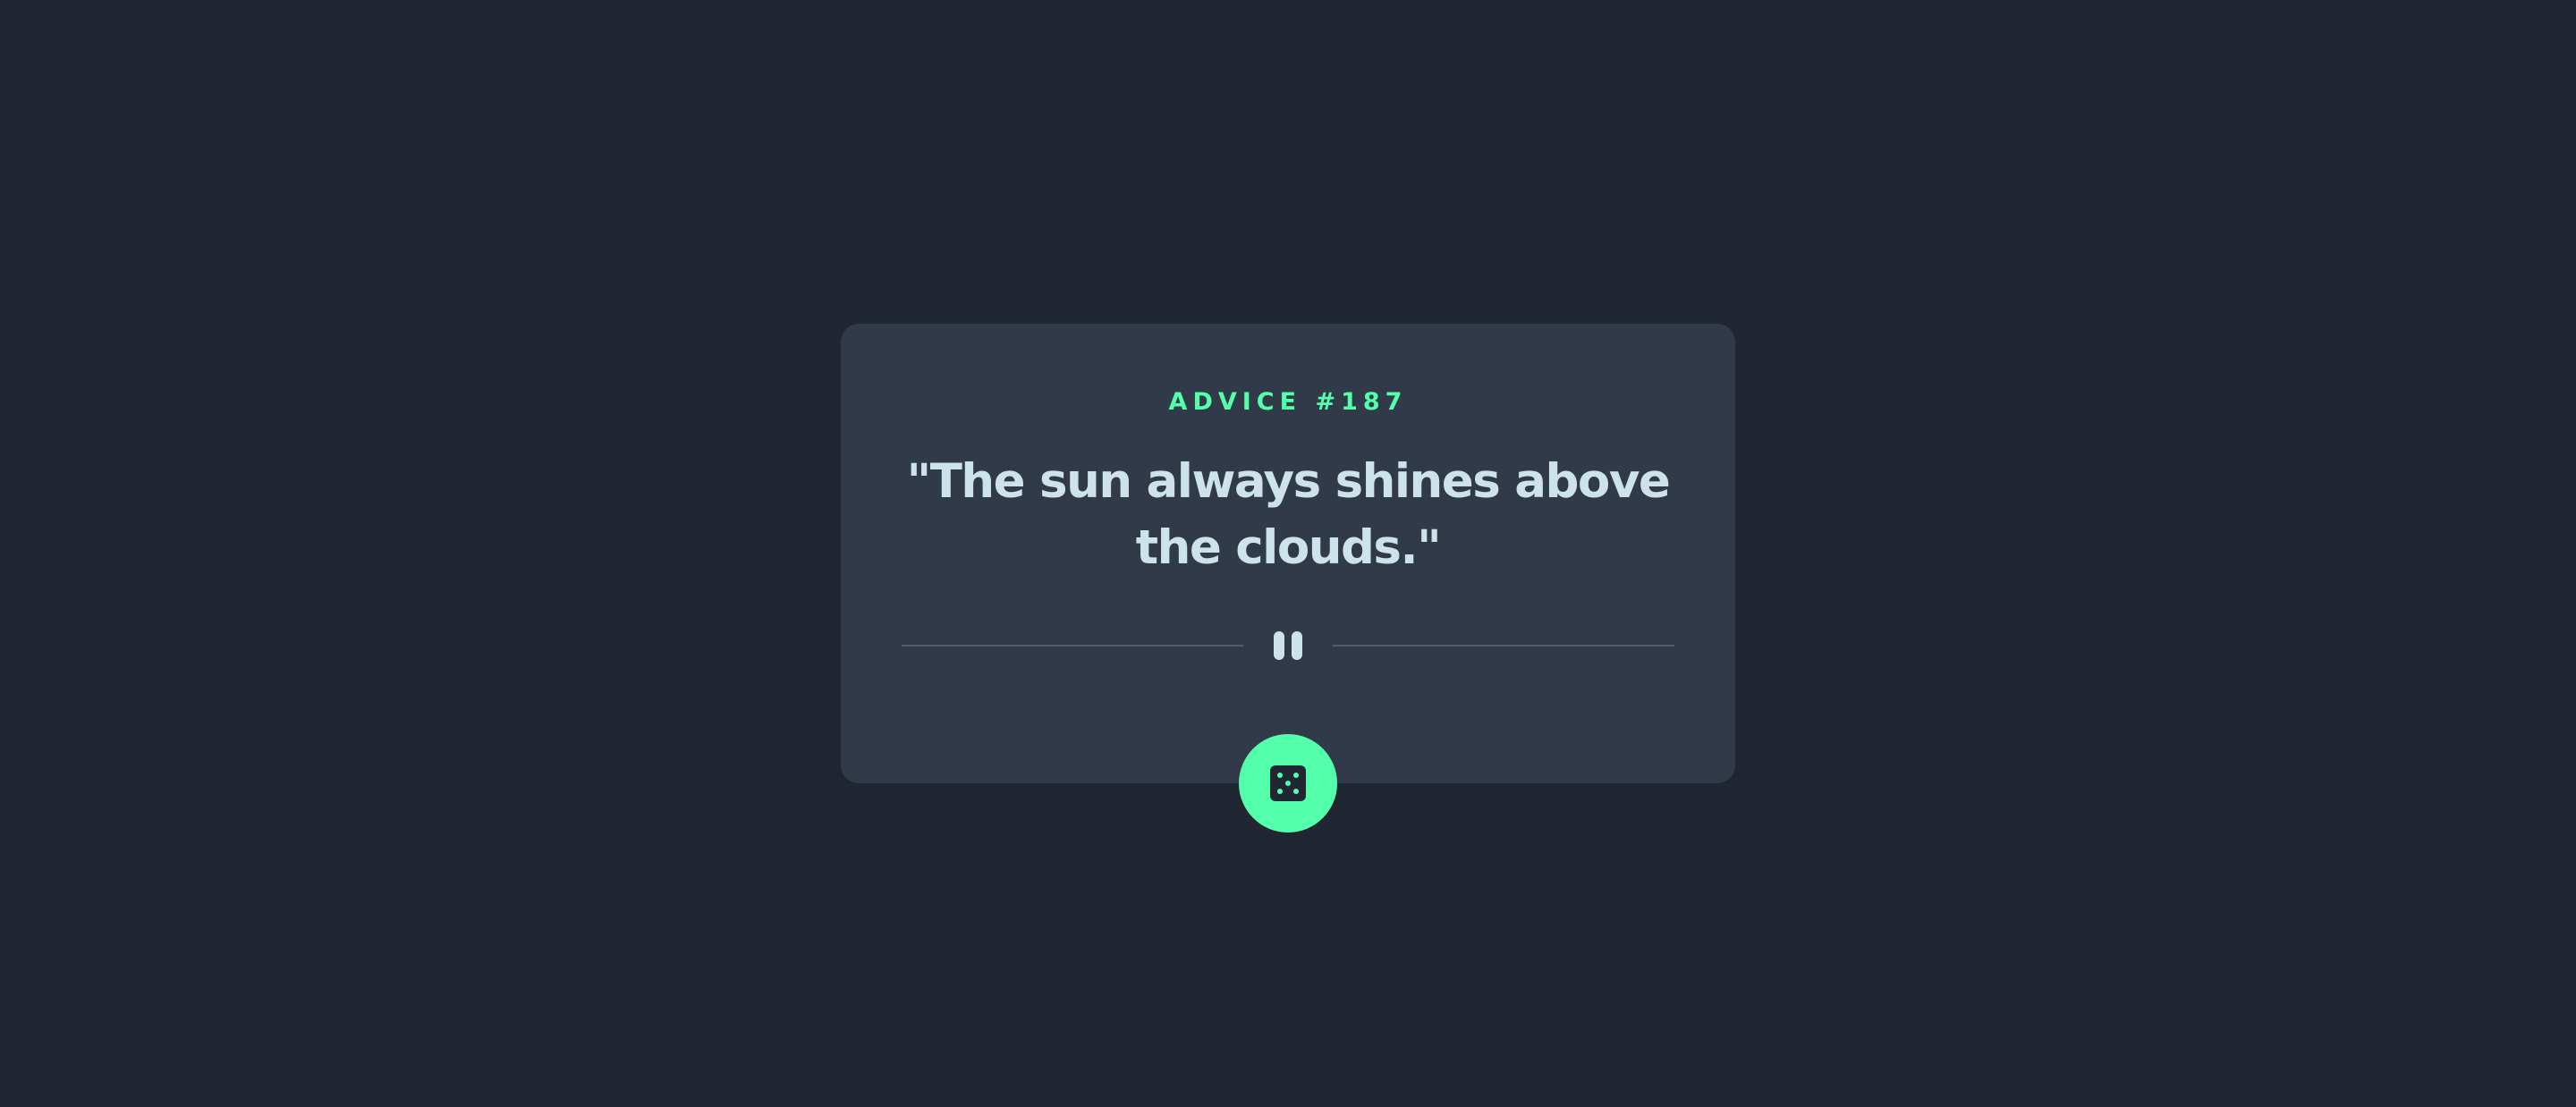 Image resolution: width=2576 pixels, height=1107 pixels. I want to click on new-advice-button, so click(1288, 783).